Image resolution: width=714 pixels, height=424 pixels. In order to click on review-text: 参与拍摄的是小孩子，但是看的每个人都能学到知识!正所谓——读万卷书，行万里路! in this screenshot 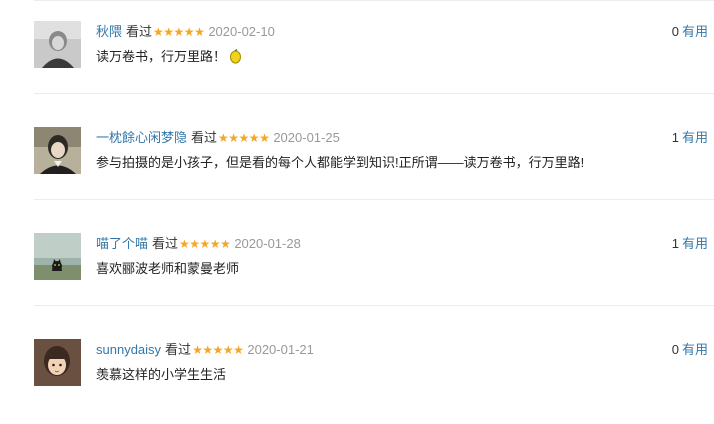, I will do `click(340, 162)`.